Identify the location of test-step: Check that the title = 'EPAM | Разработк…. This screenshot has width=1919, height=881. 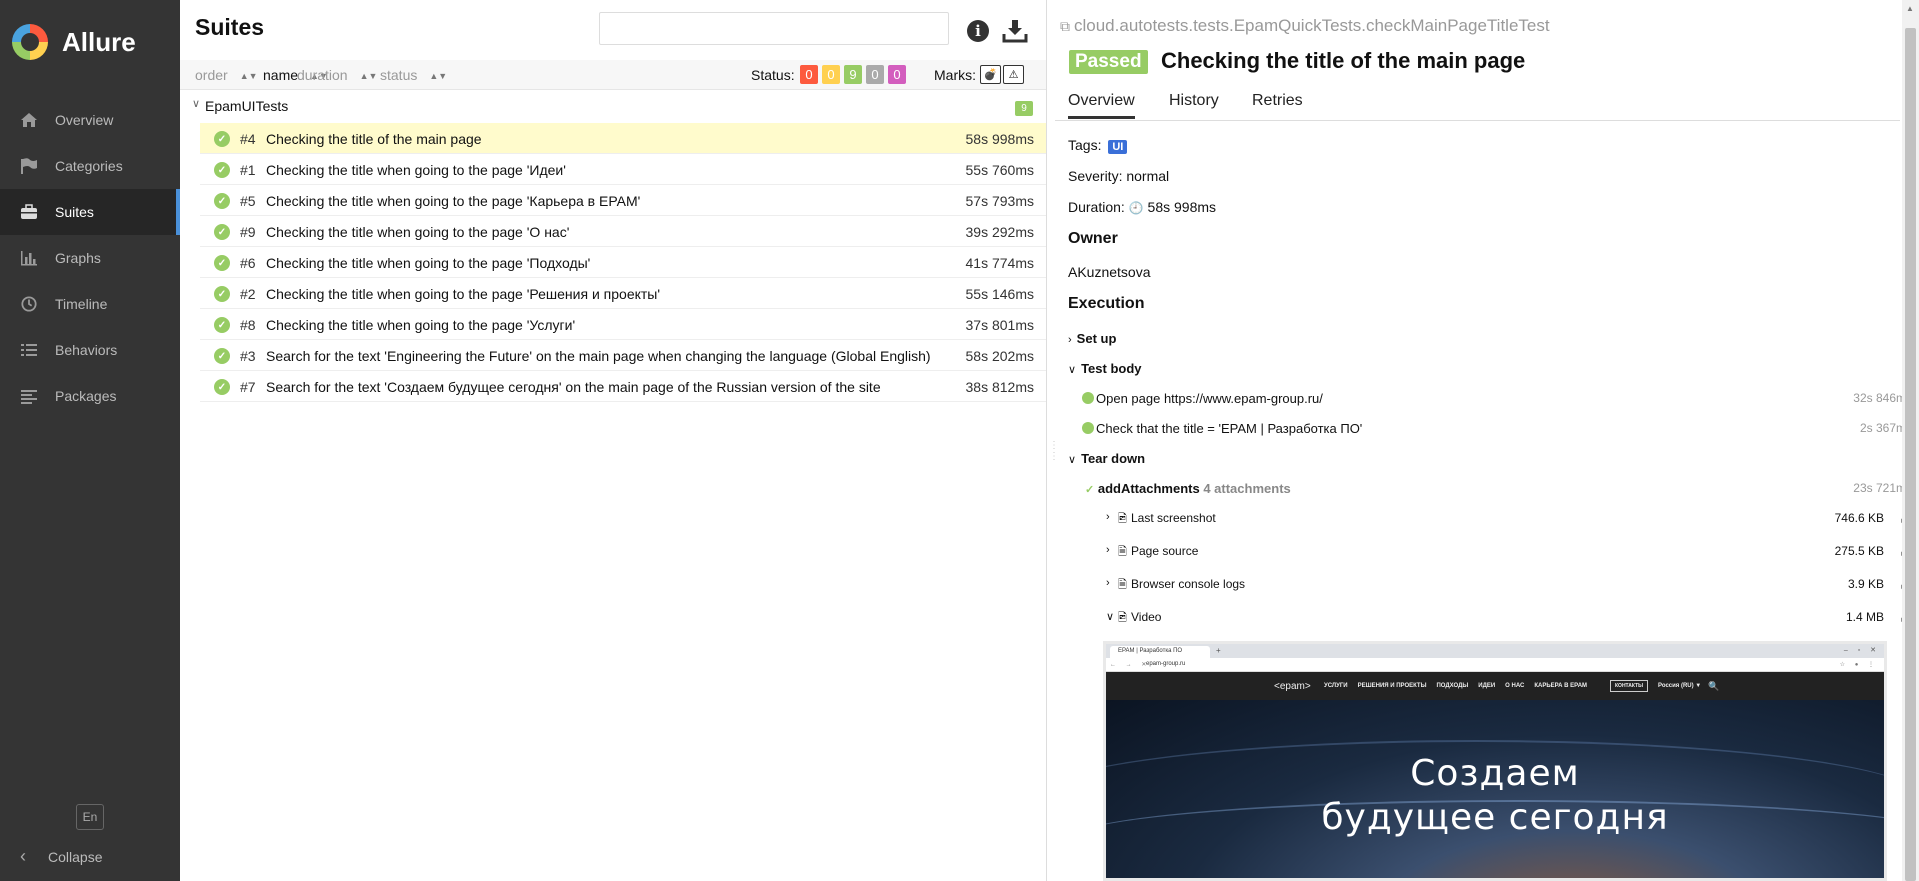
(1497, 429).